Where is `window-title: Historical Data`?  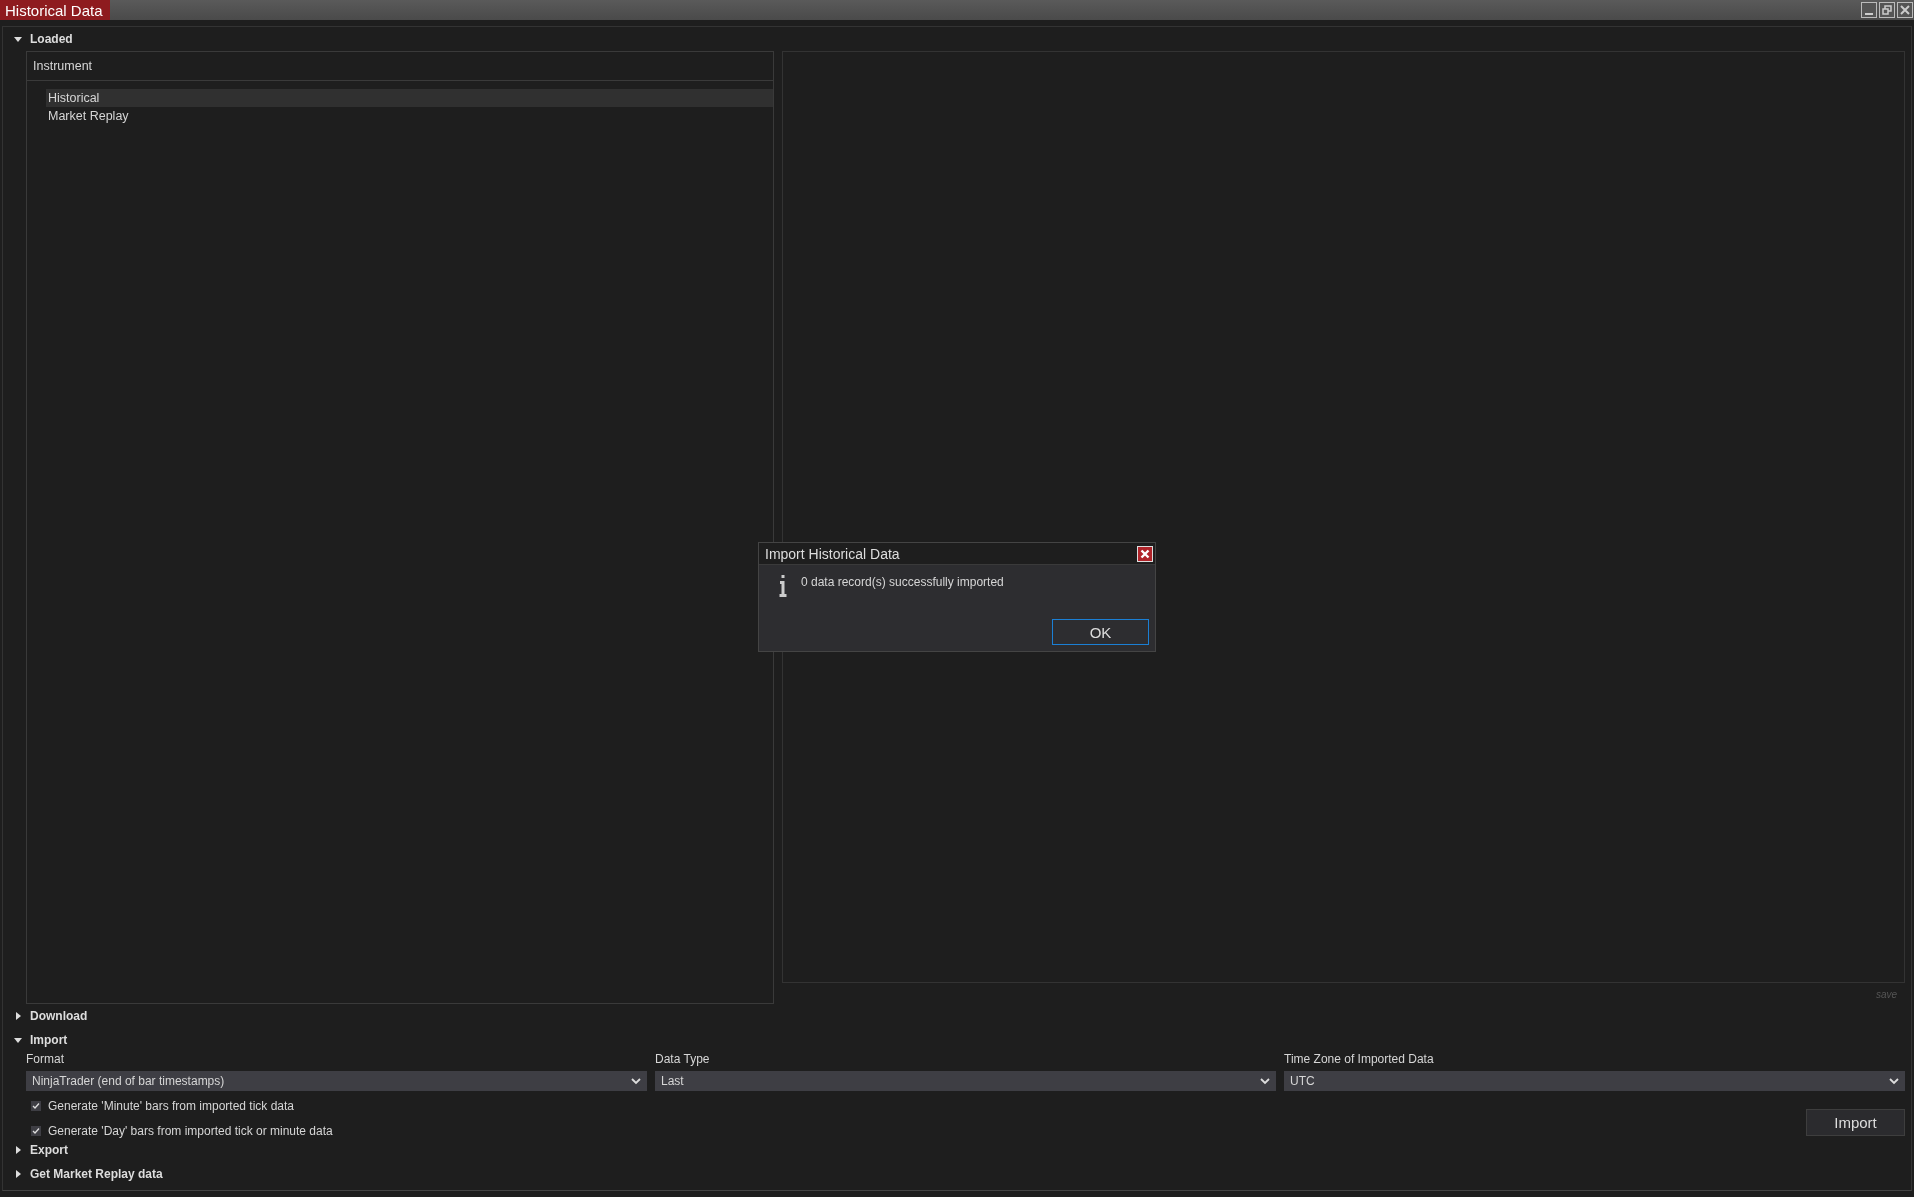
window-title: Historical Data is located at coordinates (55, 10).